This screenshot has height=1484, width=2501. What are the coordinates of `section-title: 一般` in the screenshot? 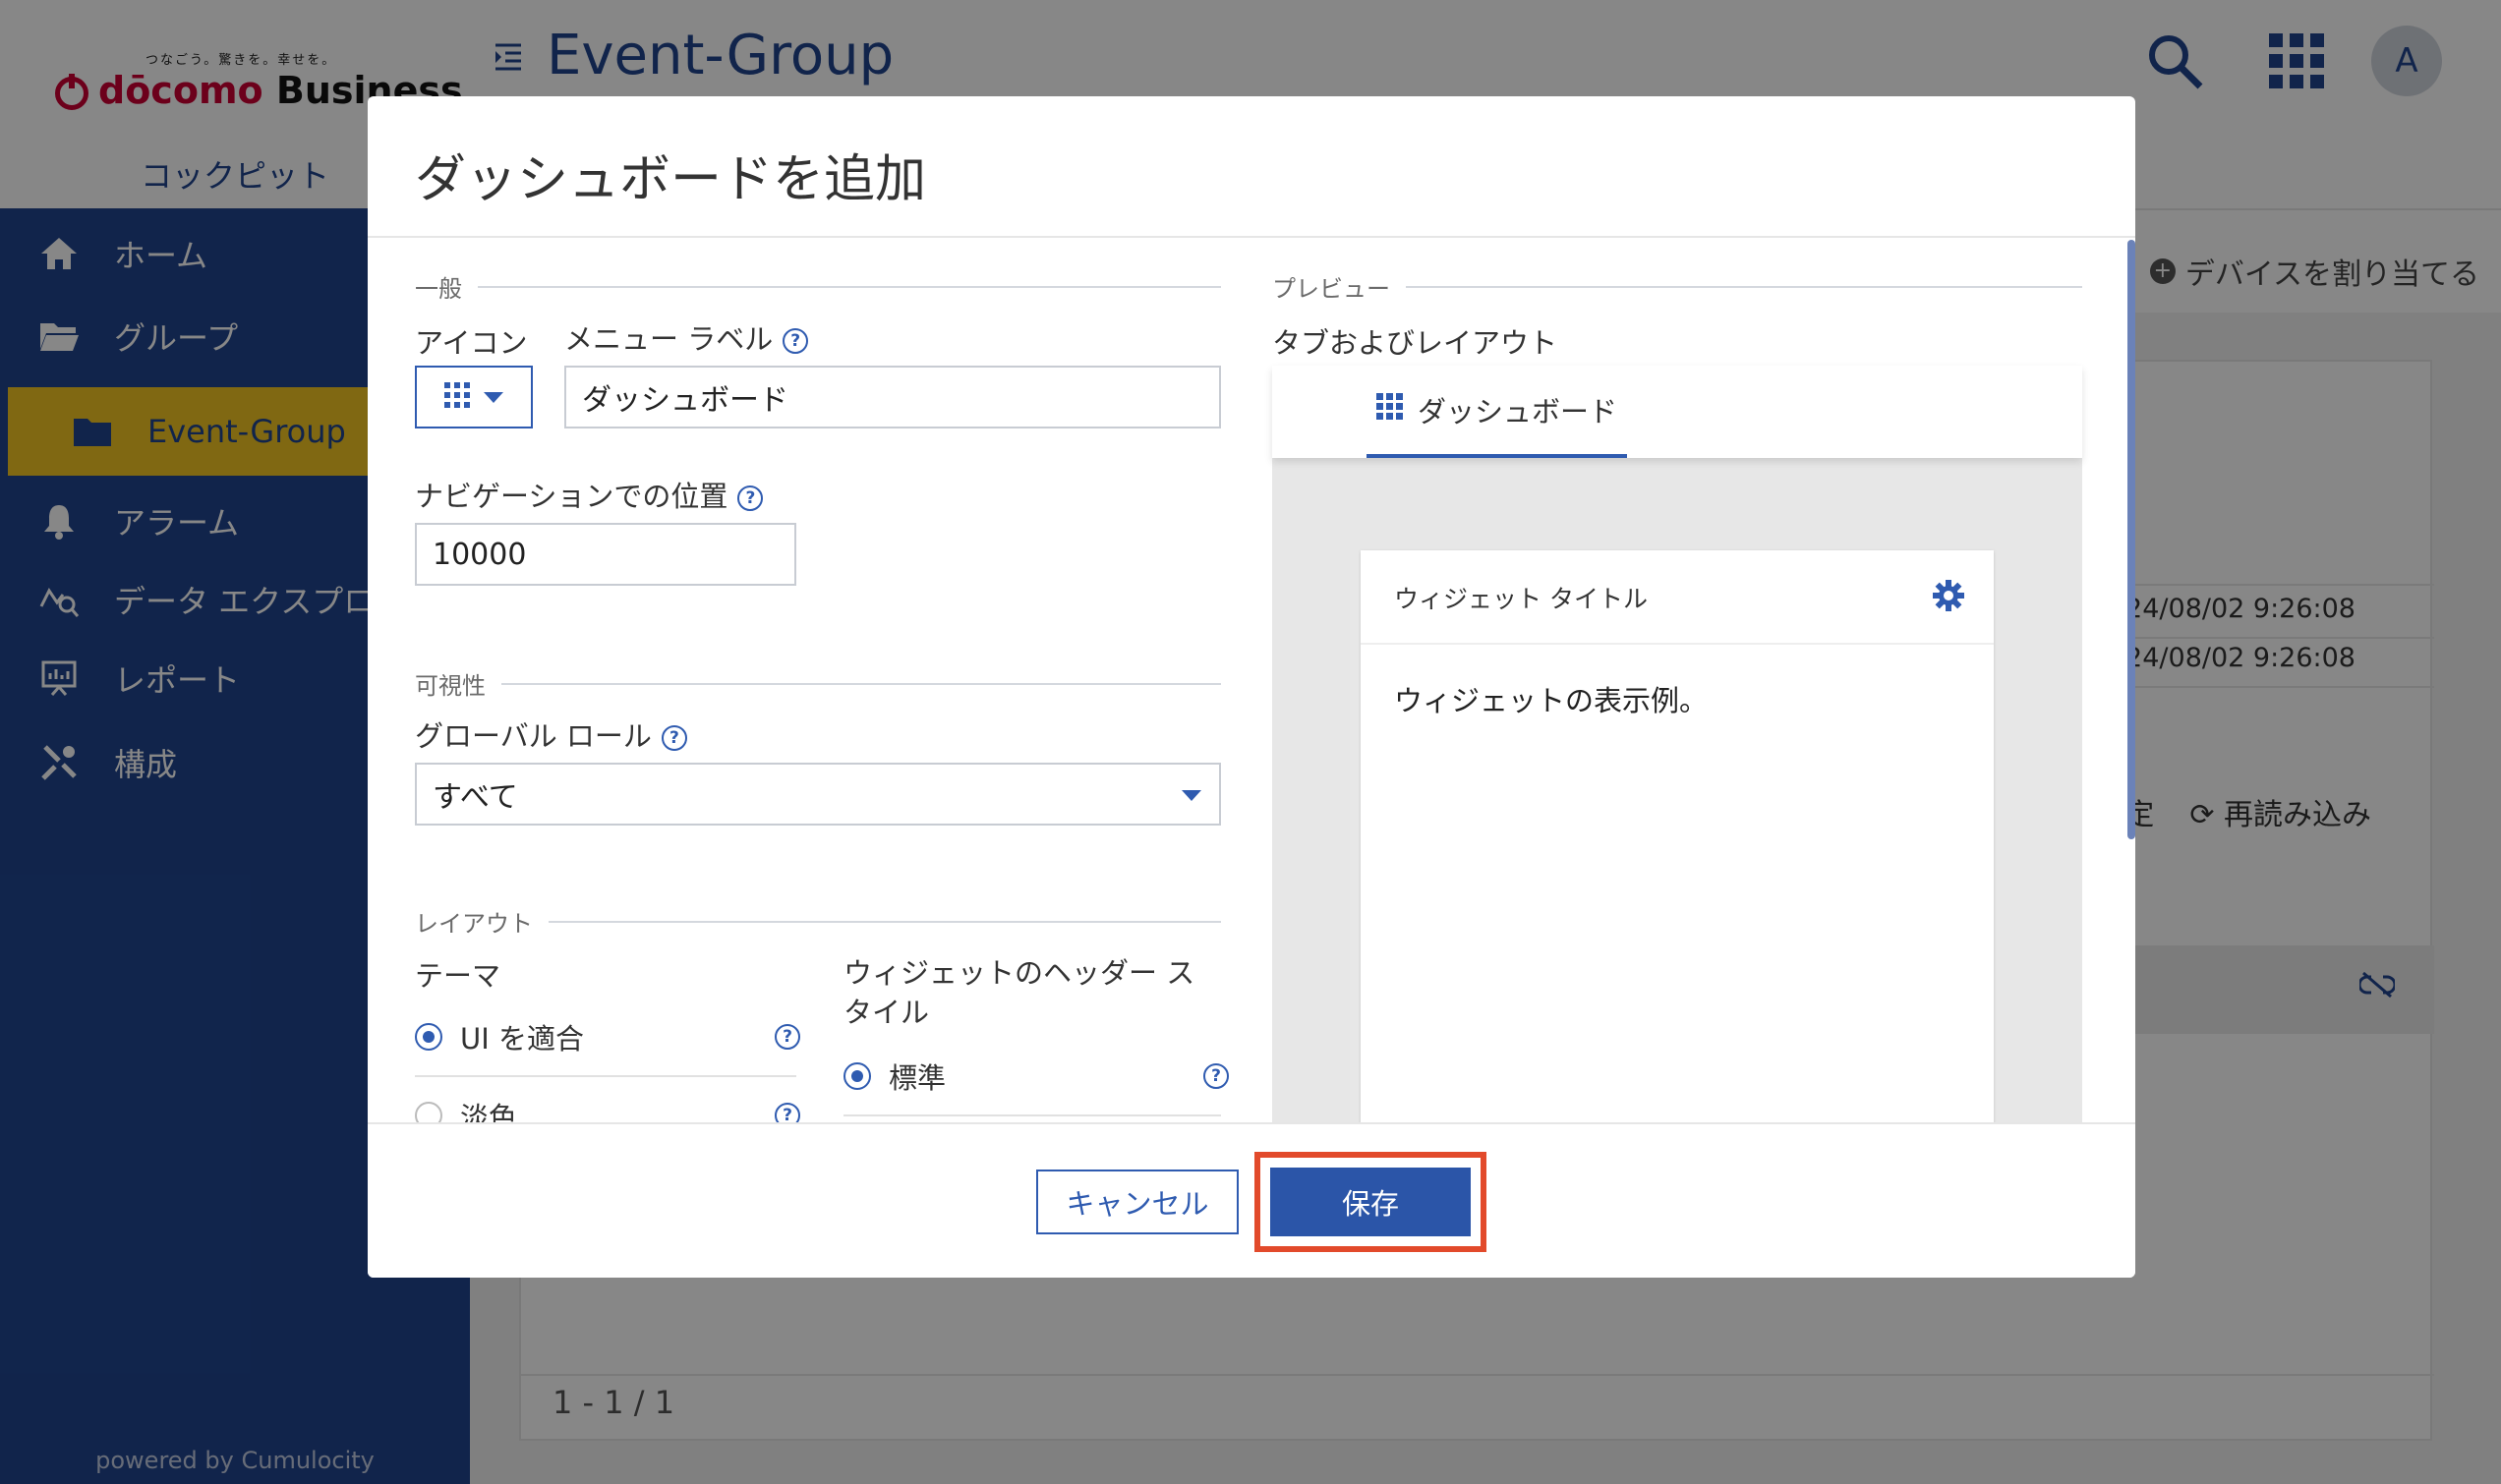 It's located at (438, 289).